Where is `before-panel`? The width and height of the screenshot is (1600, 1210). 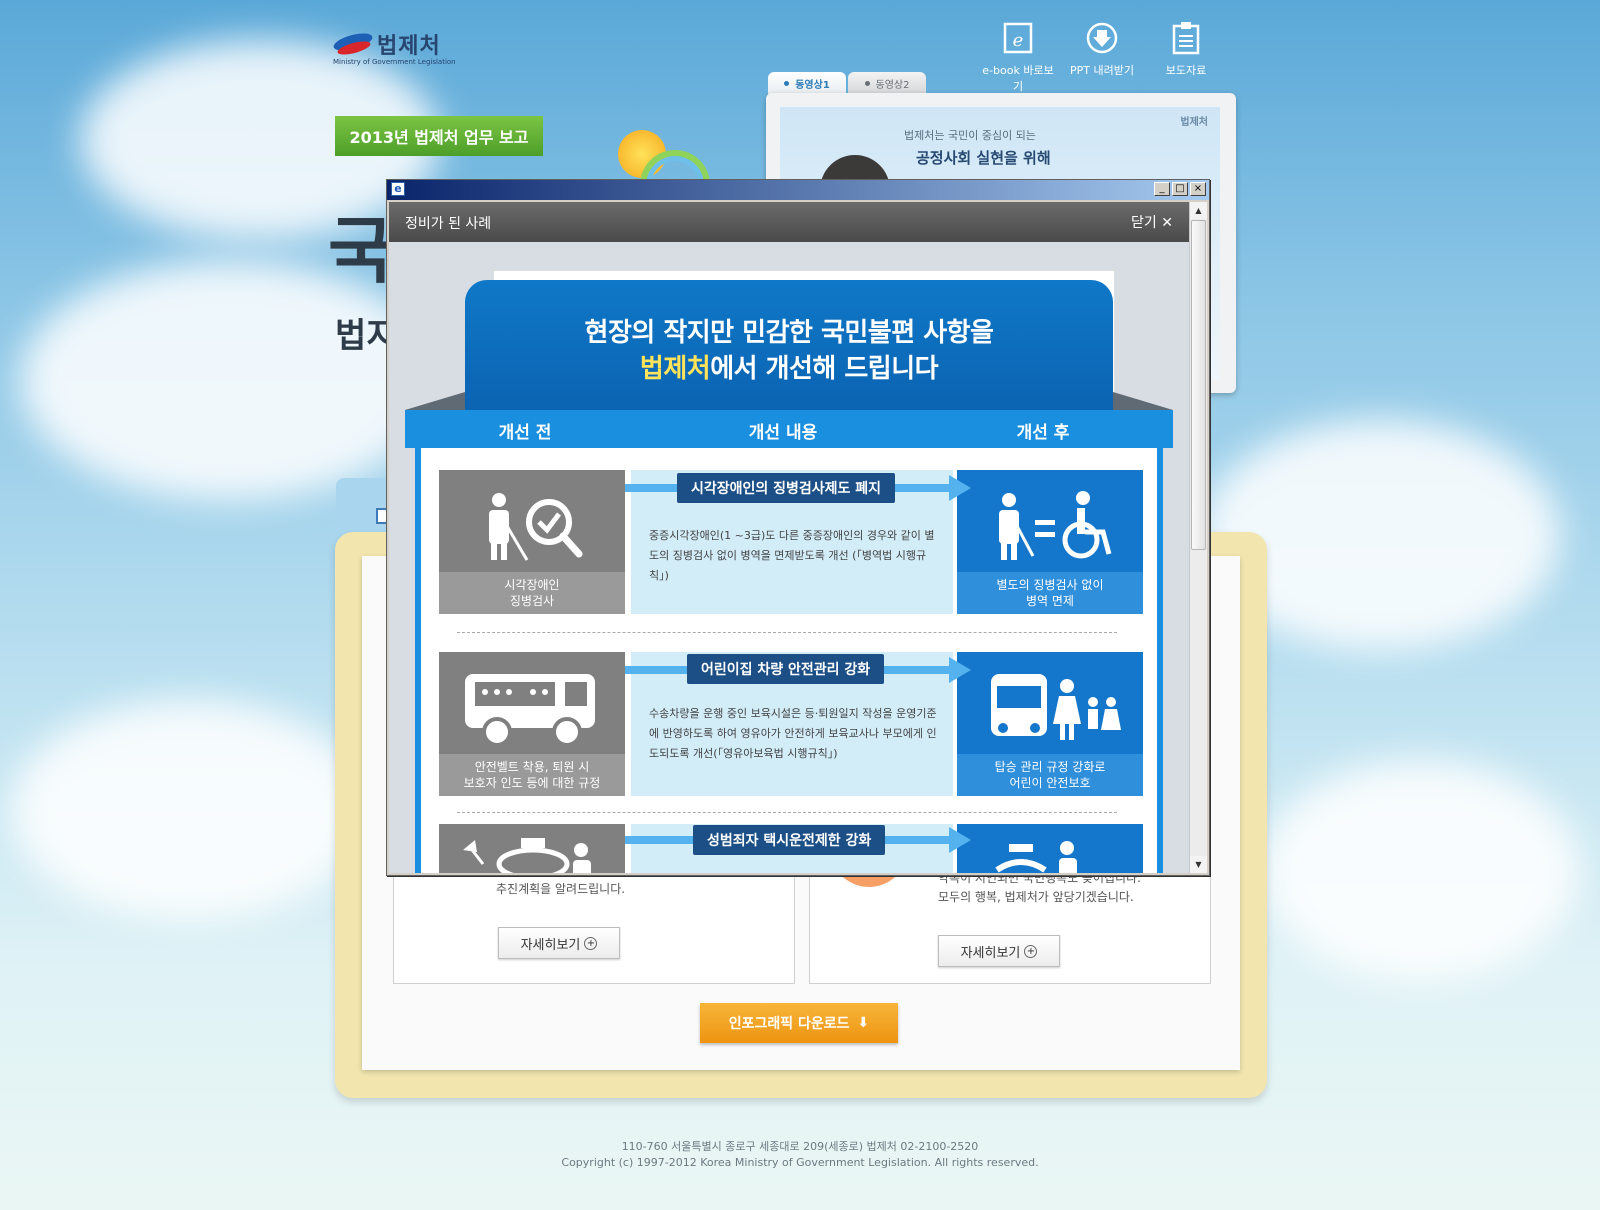
before-panel is located at coordinates (532, 848).